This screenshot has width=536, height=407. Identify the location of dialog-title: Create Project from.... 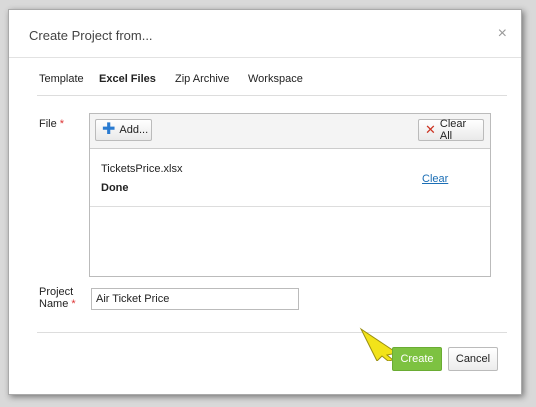
(91, 35).